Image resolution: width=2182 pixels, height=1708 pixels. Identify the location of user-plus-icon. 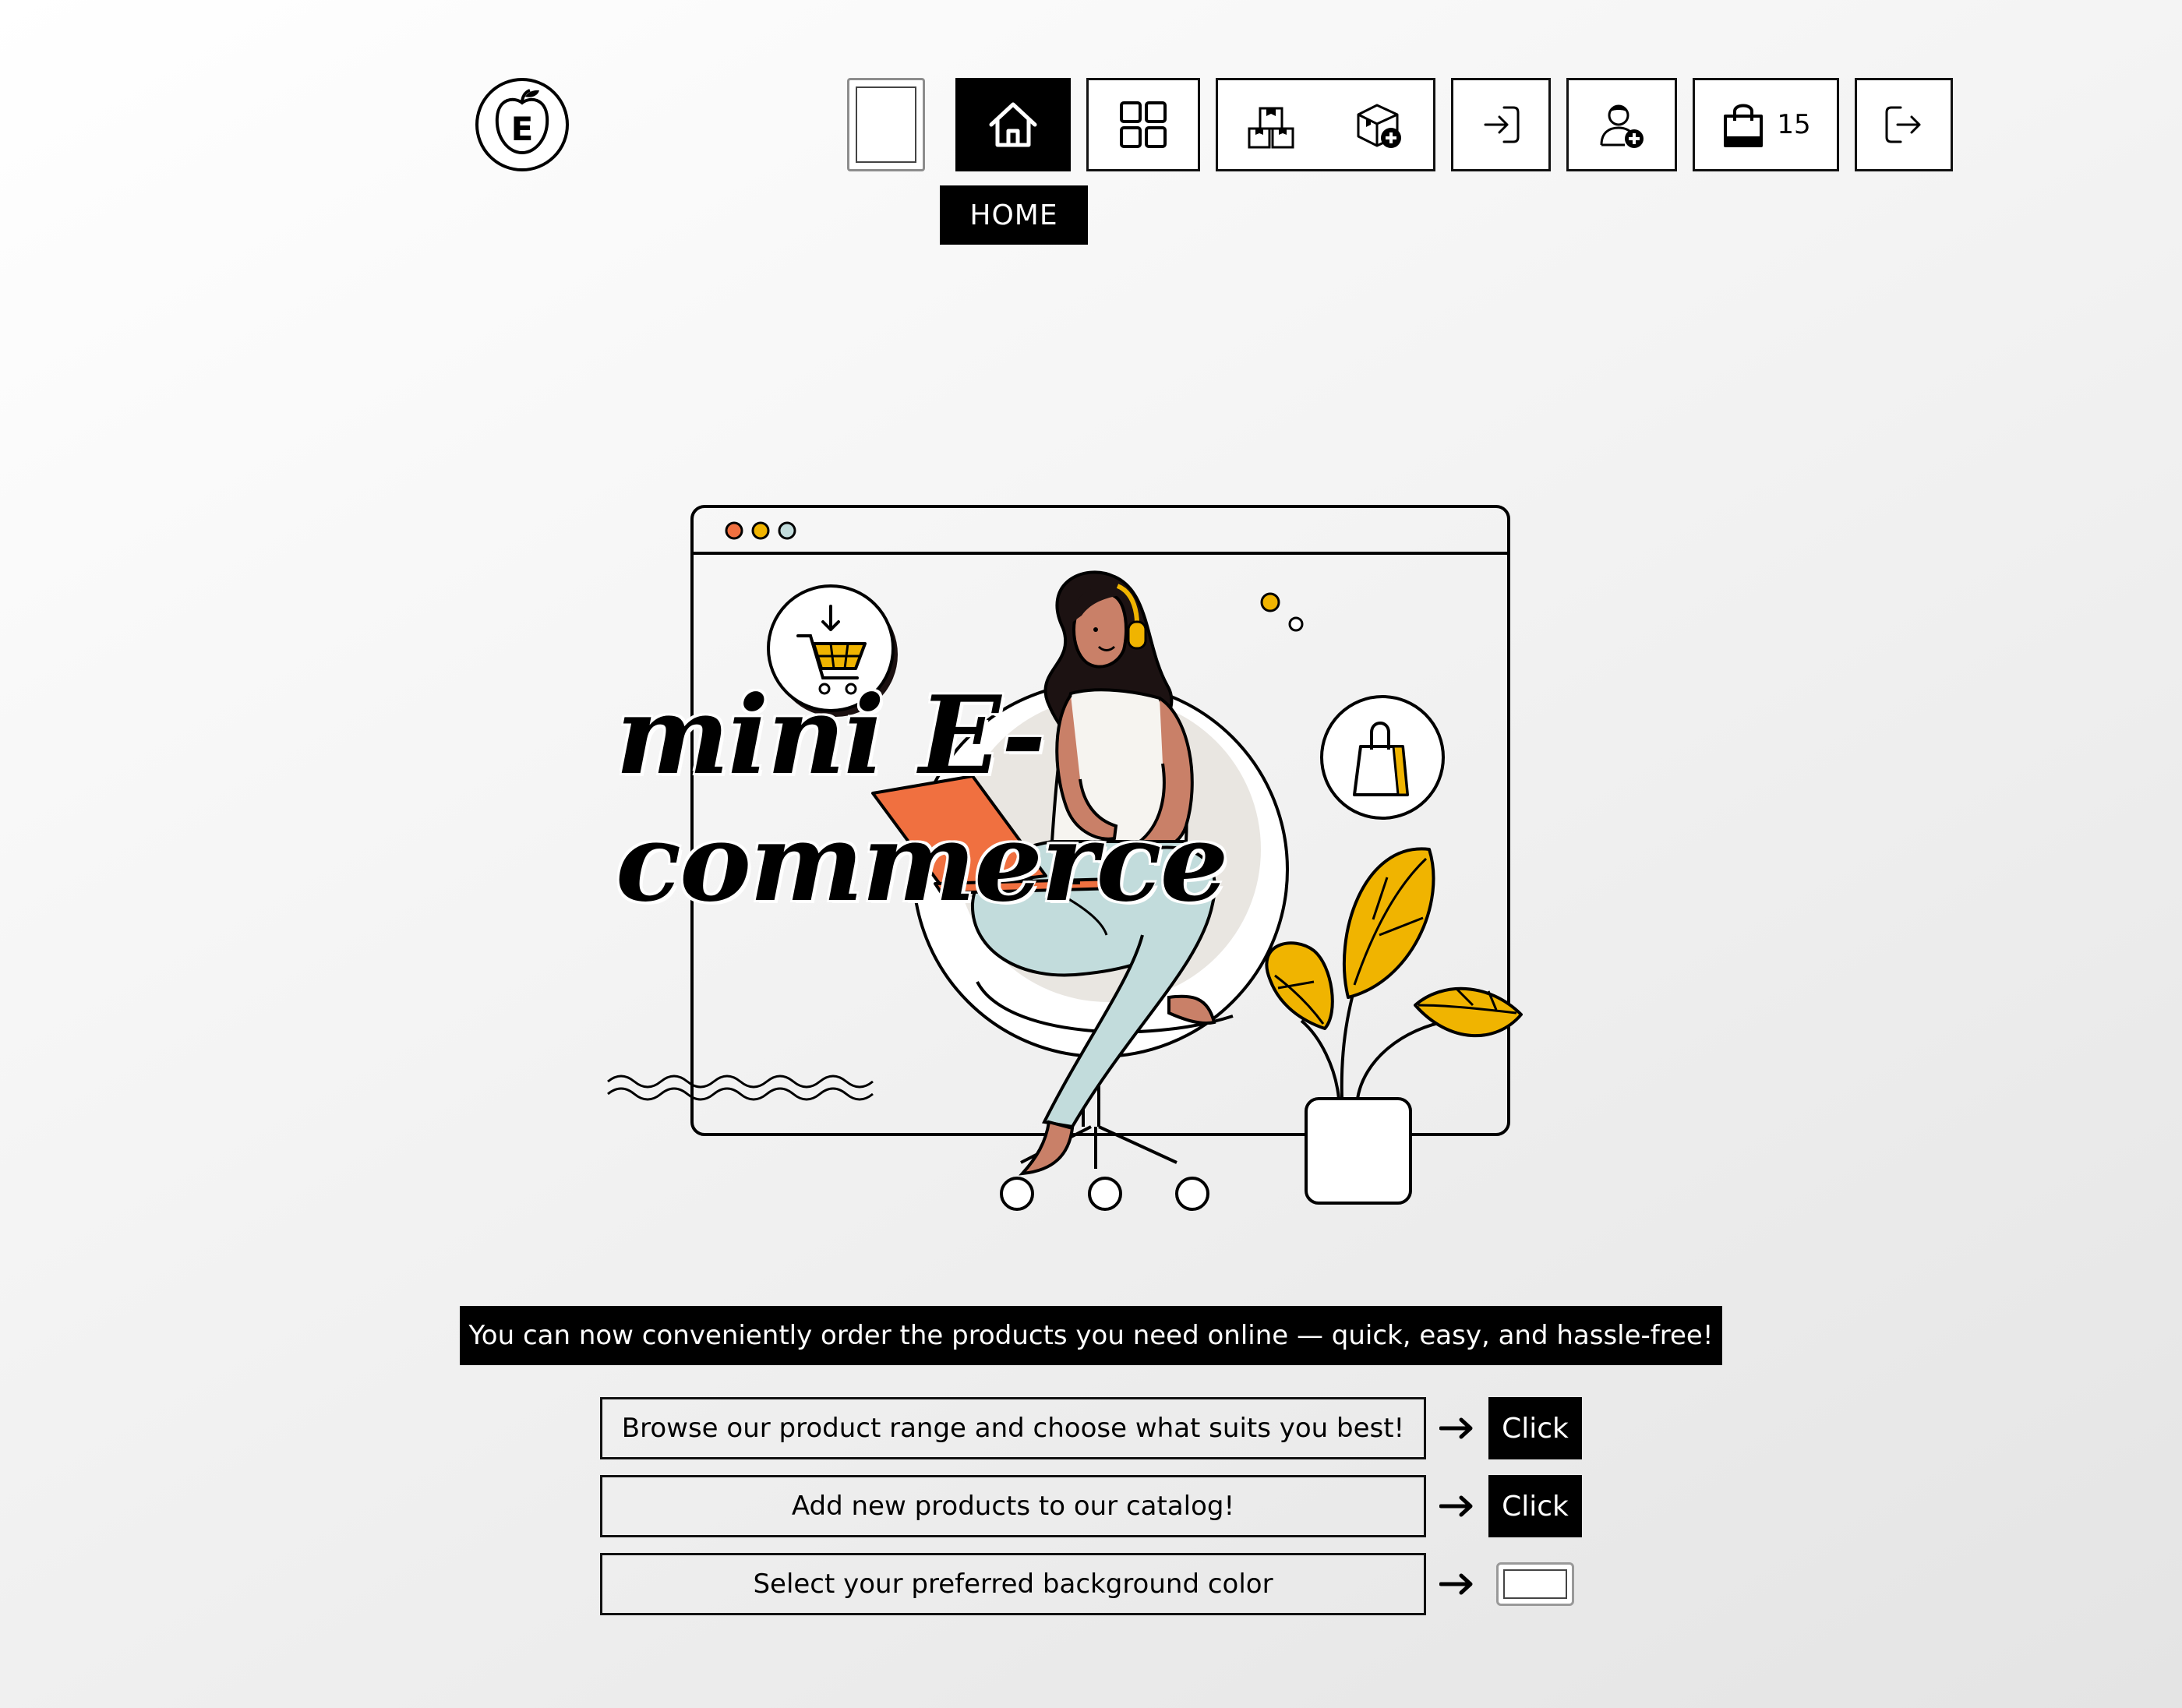
(1622, 125).